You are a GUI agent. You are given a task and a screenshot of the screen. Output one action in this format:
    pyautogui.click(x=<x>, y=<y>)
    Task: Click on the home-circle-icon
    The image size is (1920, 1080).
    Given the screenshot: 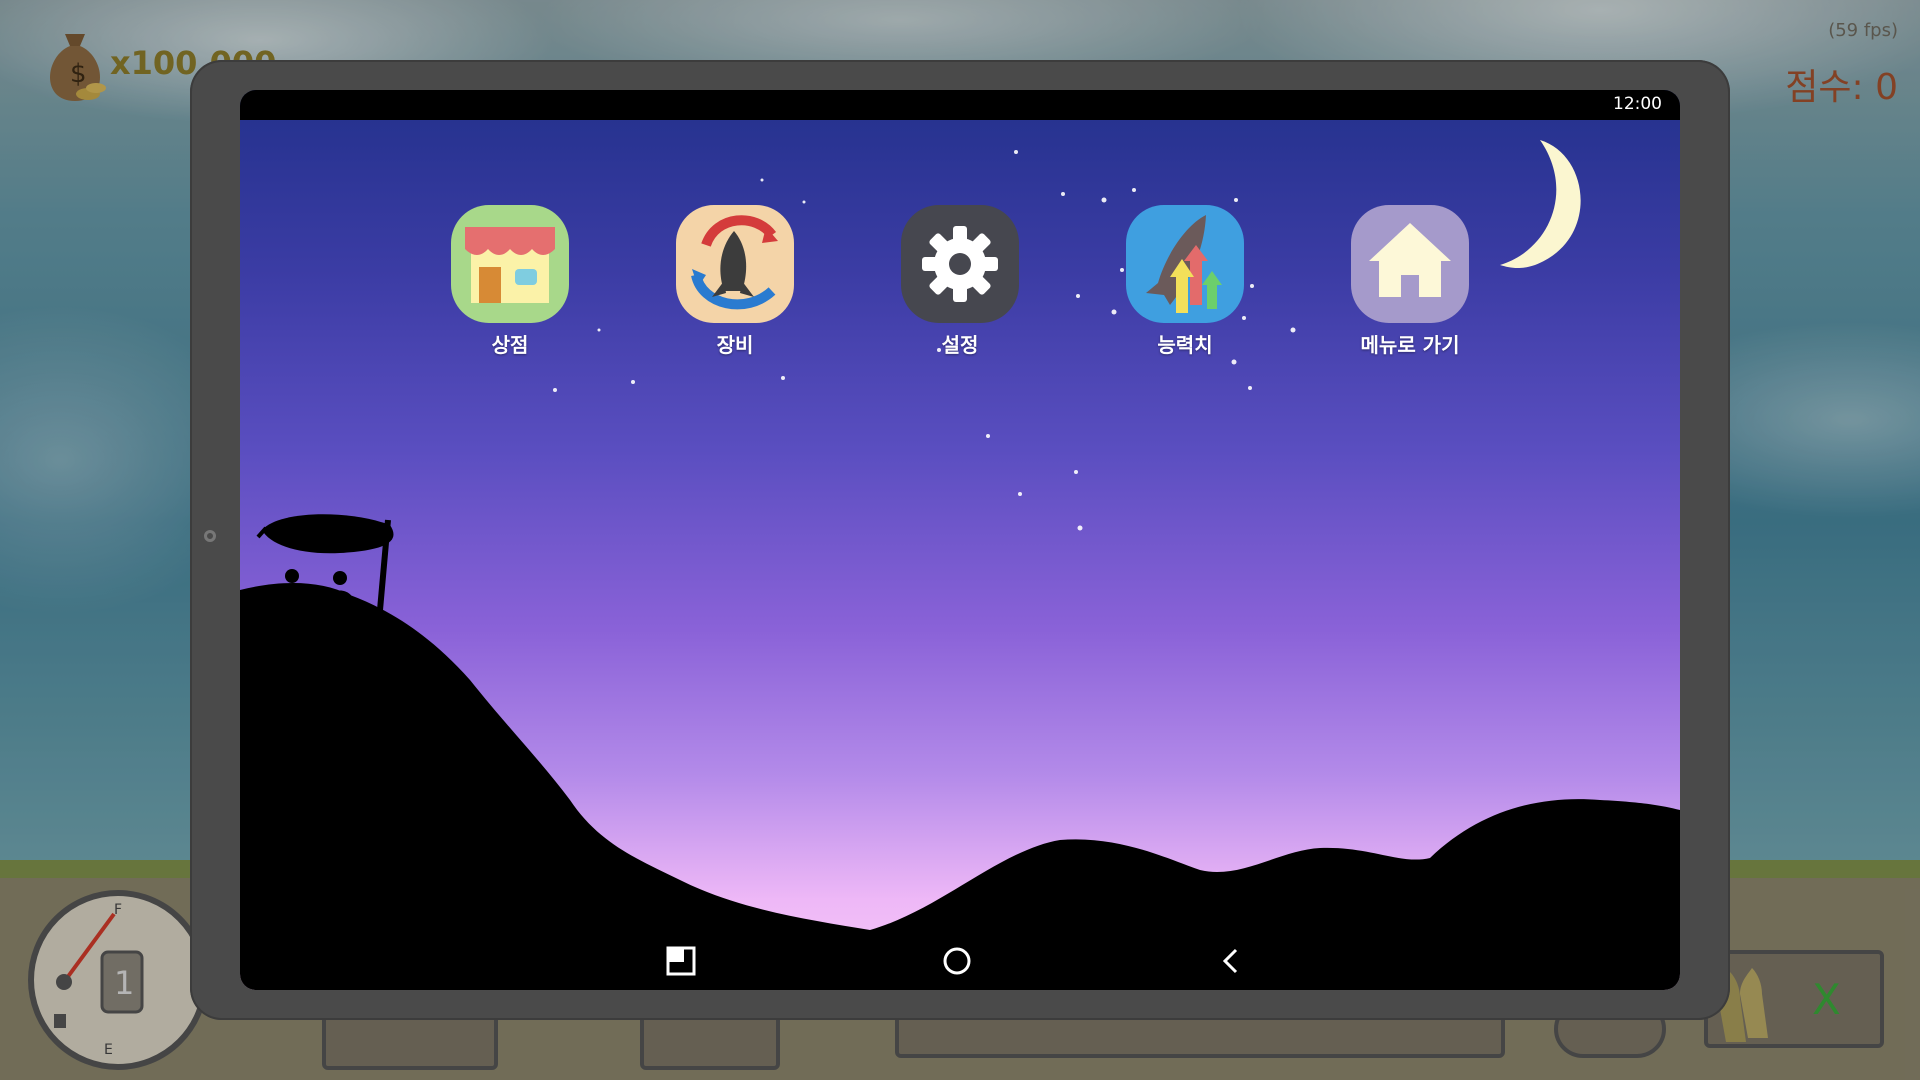 What is the action you would take?
    pyautogui.click(x=957, y=961)
    